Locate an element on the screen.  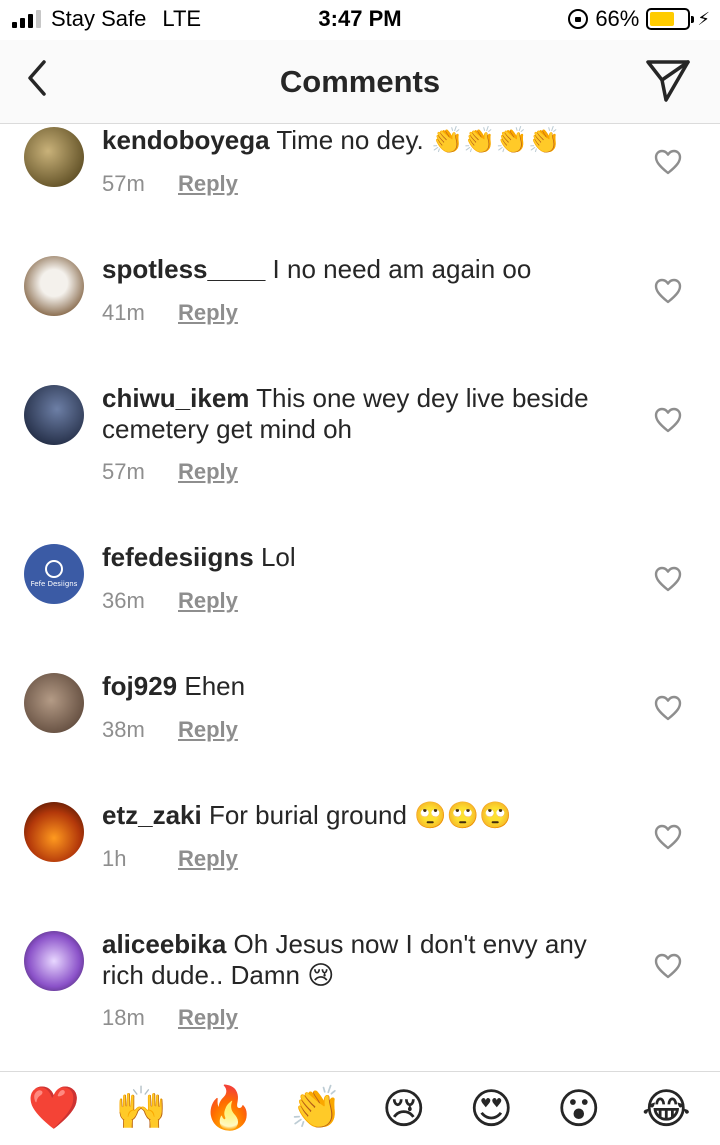
battery-icon is located at coordinates (670, 19).